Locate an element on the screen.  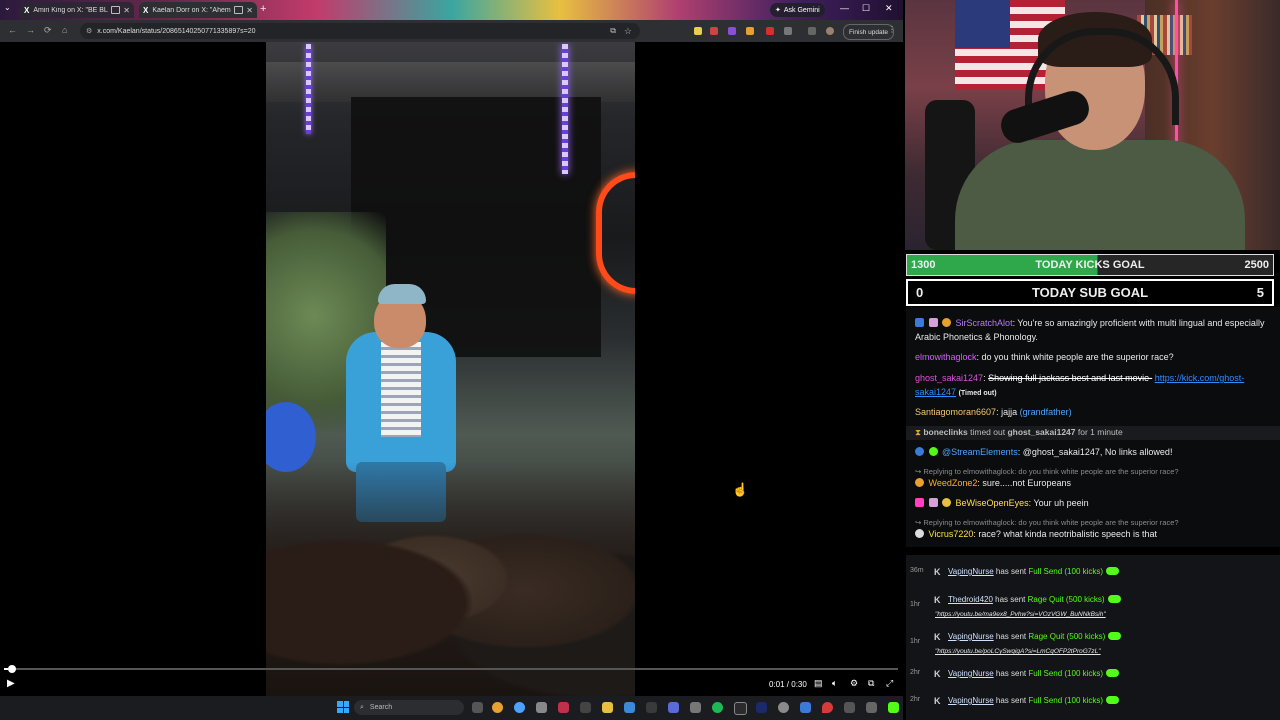
moderation-action: timed out is located at coordinates (988, 432).